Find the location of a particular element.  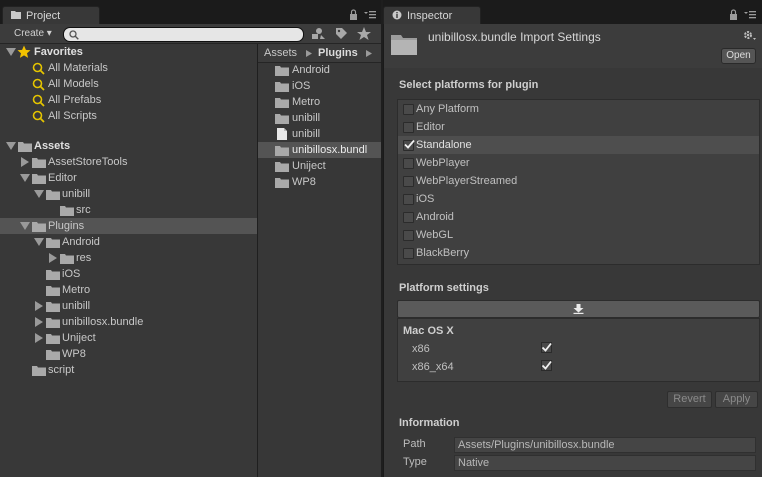

tree-item-assets: Assets is located at coordinates (128, 146).